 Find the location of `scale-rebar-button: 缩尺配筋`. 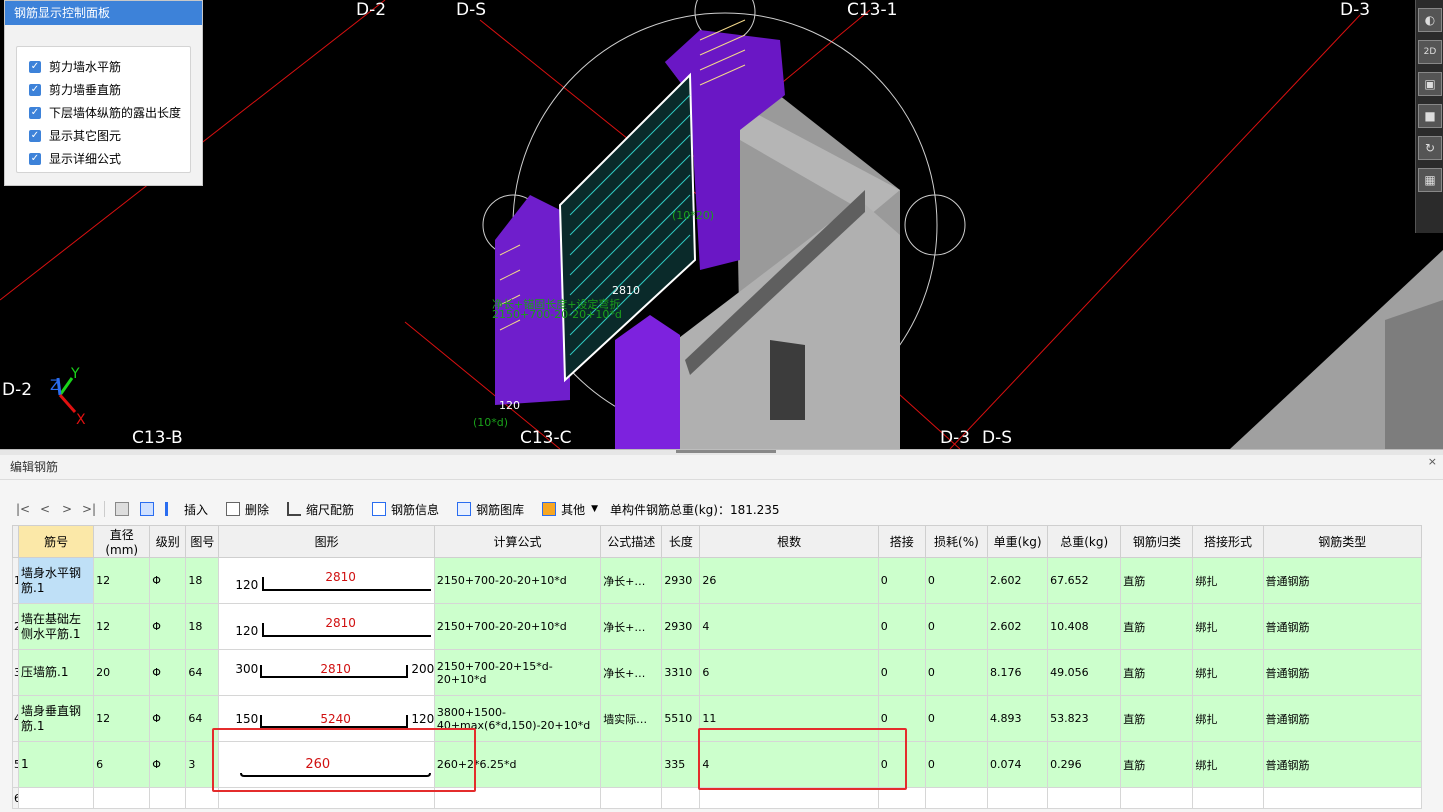

scale-rebar-button: 缩尺配筋 is located at coordinates (317, 509).